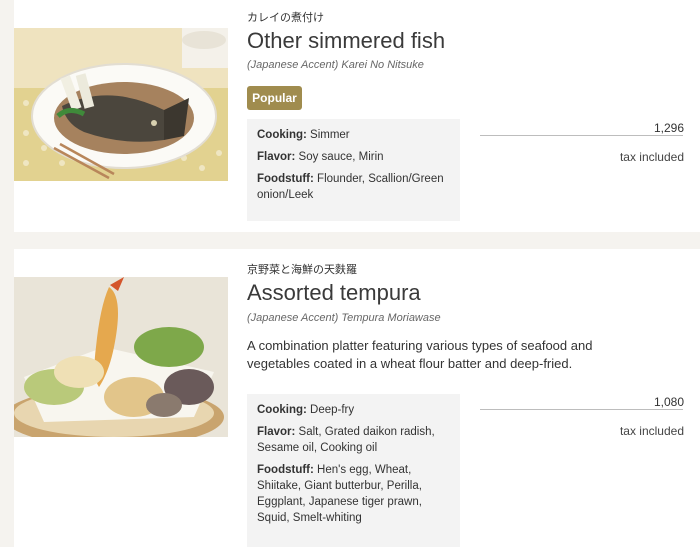  What do you see at coordinates (668, 128) in the screenshot?
I see `price: 1,296` at bounding box center [668, 128].